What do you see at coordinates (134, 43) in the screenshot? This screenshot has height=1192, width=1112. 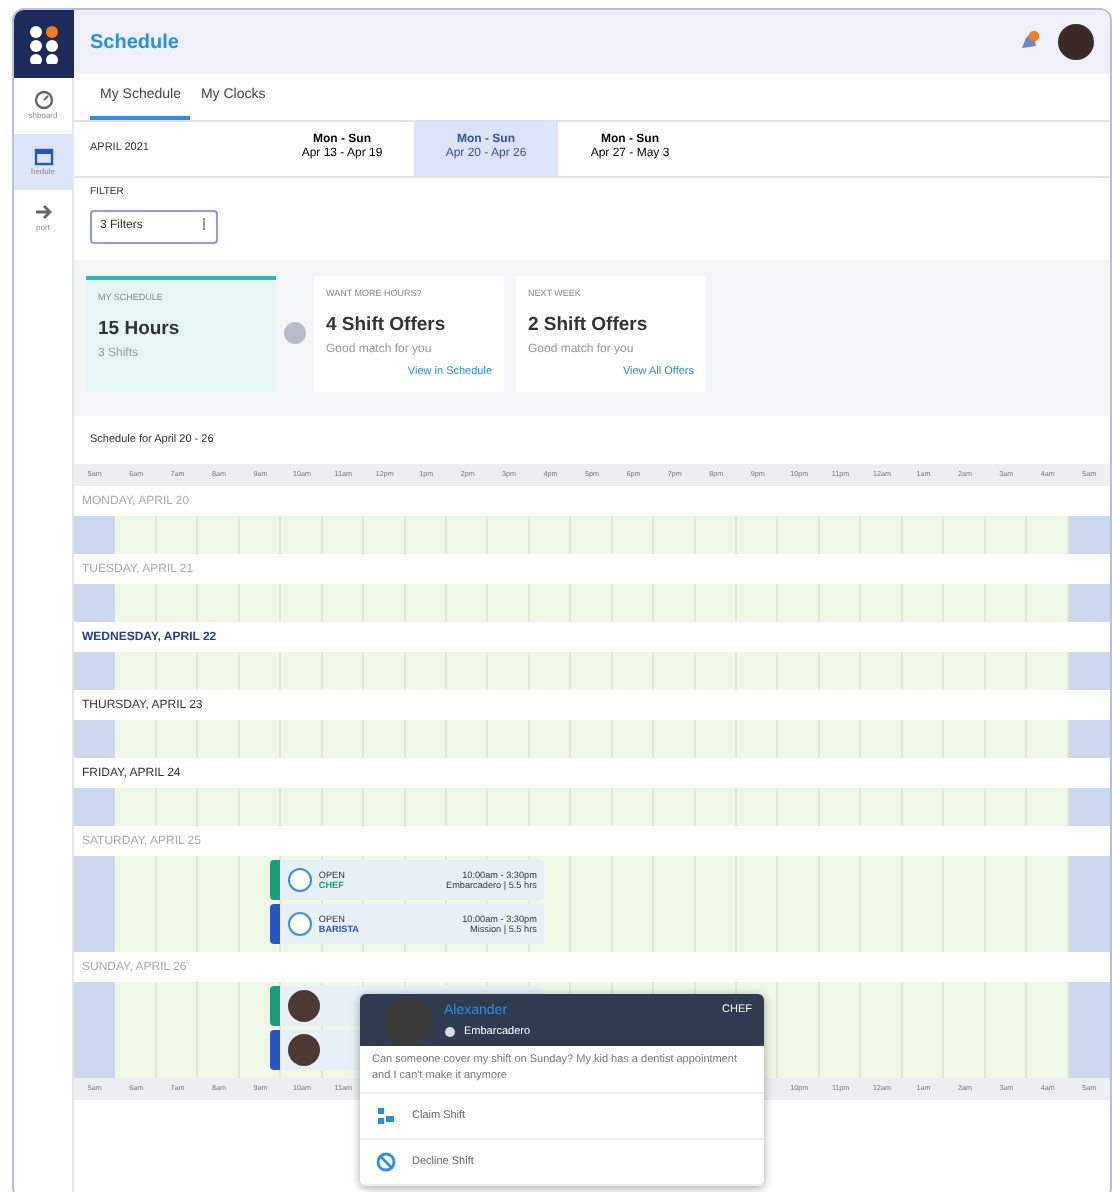 I see `page-title: Schedule` at bounding box center [134, 43].